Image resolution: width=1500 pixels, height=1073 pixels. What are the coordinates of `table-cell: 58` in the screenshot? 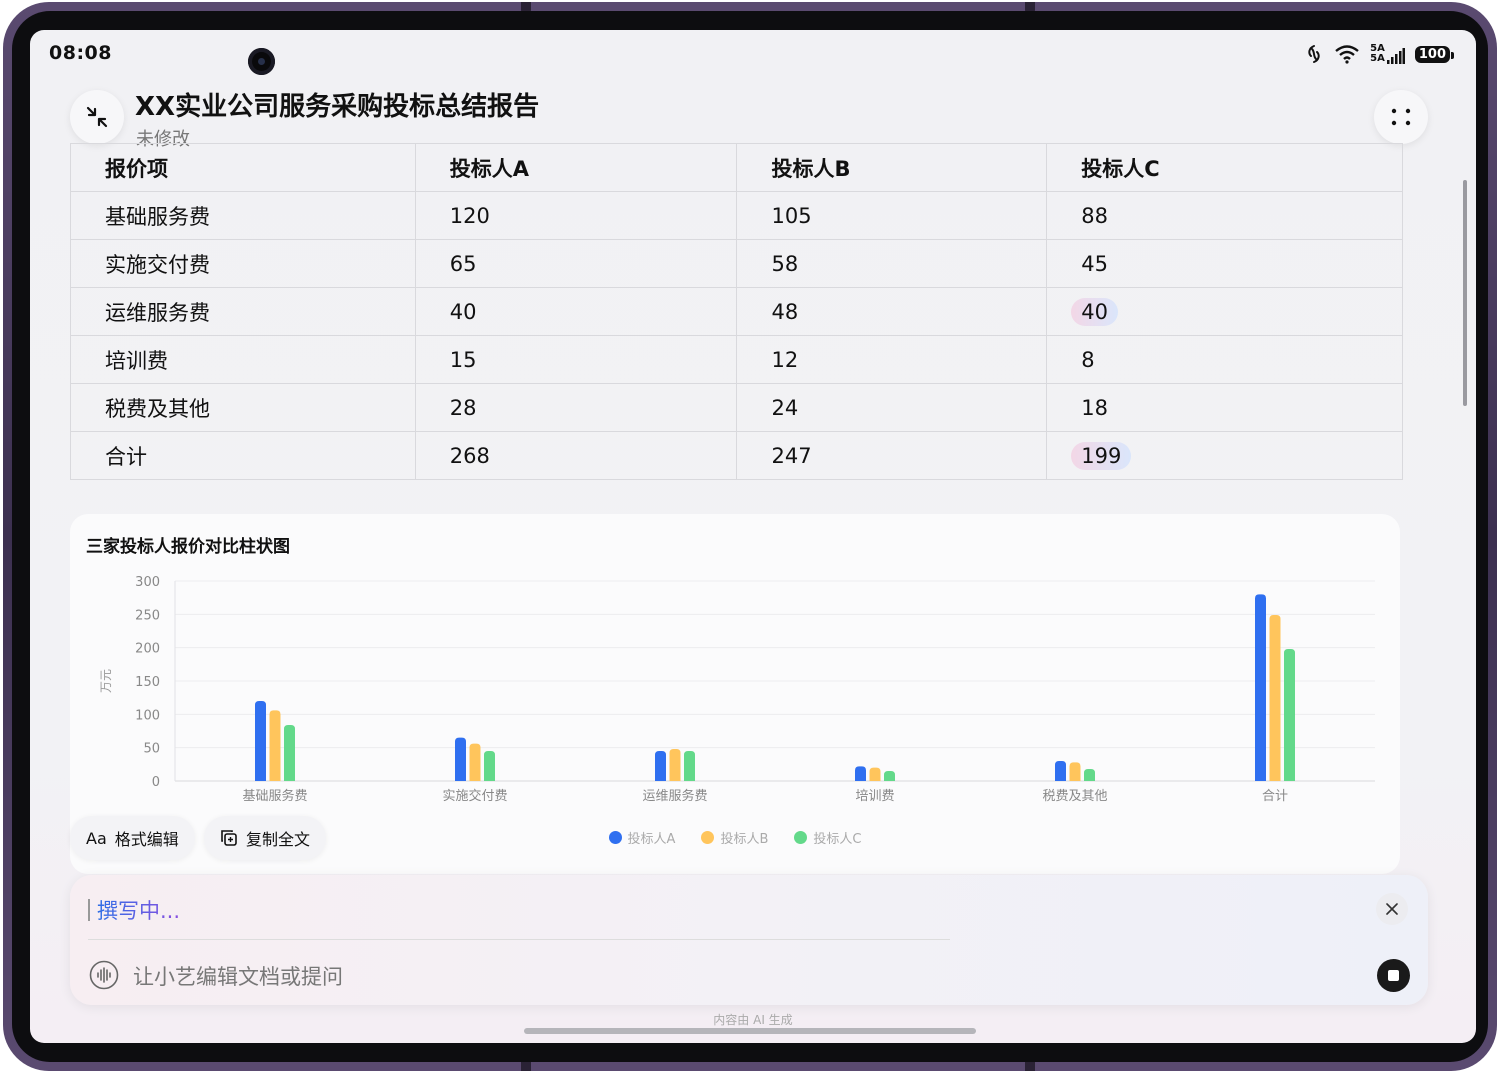 It's located at (892, 263).